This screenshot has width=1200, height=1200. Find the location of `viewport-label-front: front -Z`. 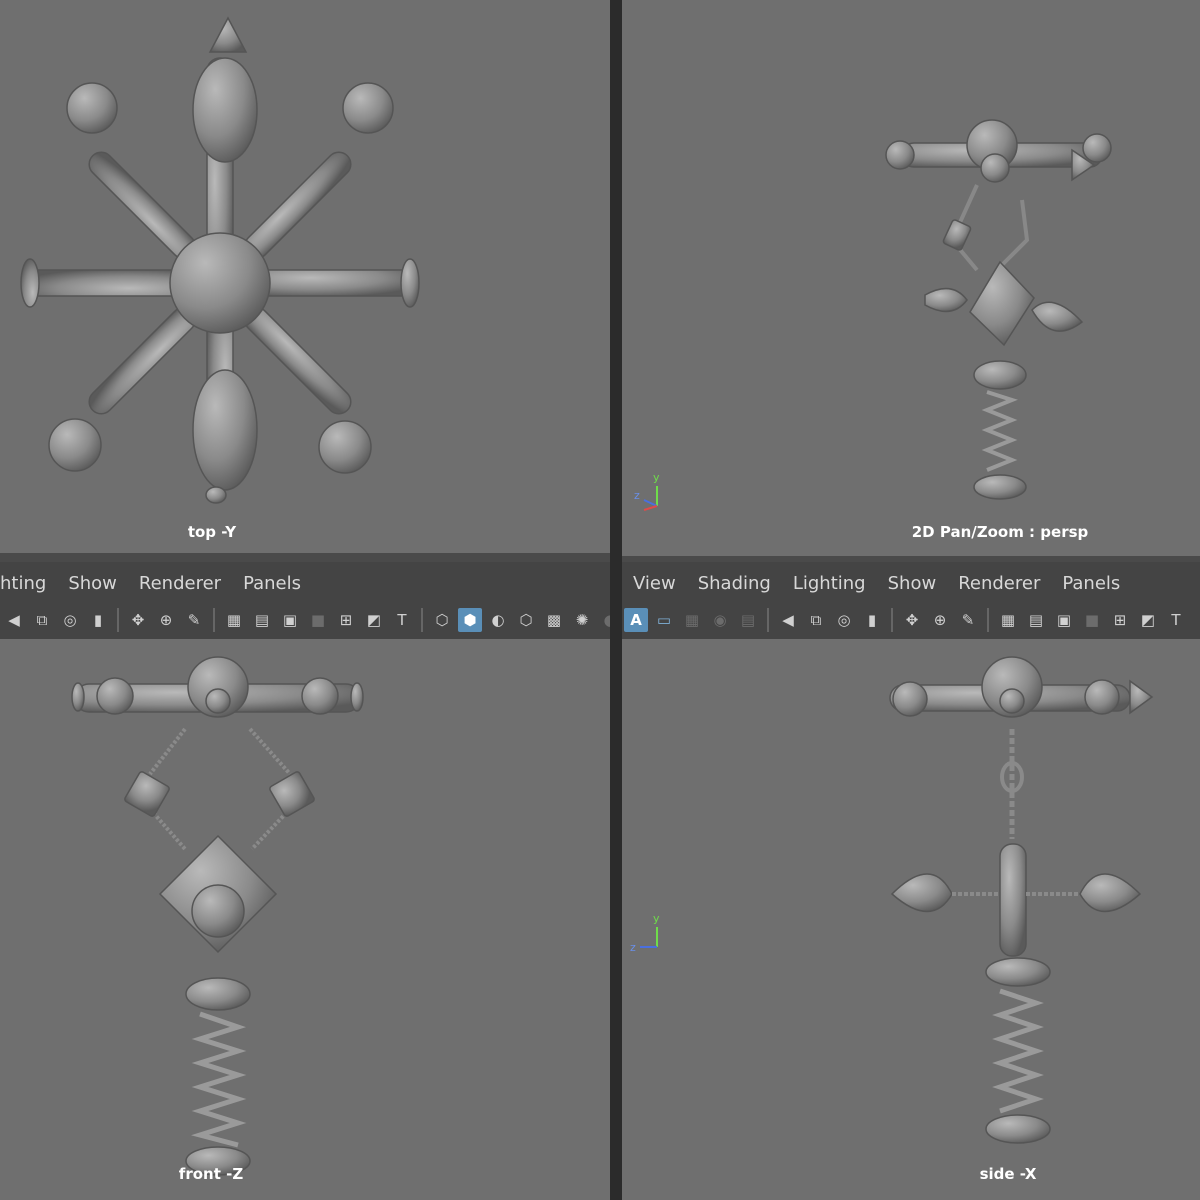

viewport-label-front: front -Z is located at coordinates (211, 1174).